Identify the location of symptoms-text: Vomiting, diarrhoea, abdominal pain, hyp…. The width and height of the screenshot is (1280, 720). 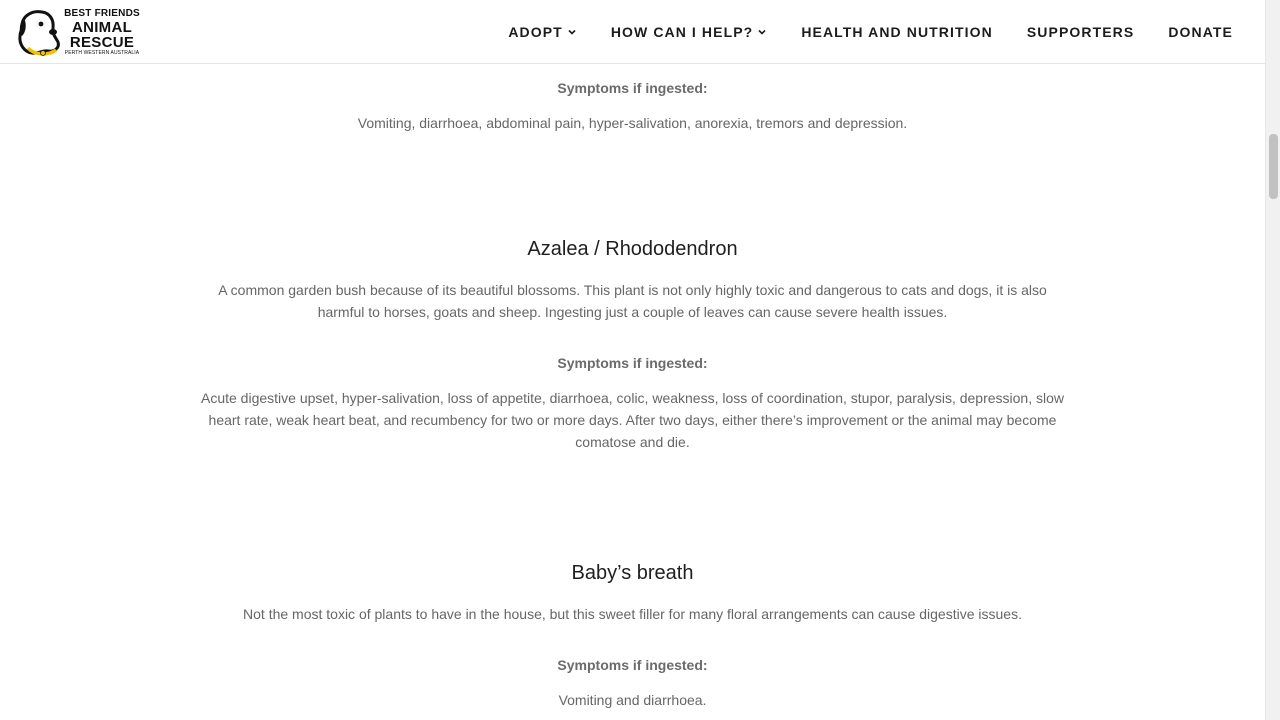
(632, 123).